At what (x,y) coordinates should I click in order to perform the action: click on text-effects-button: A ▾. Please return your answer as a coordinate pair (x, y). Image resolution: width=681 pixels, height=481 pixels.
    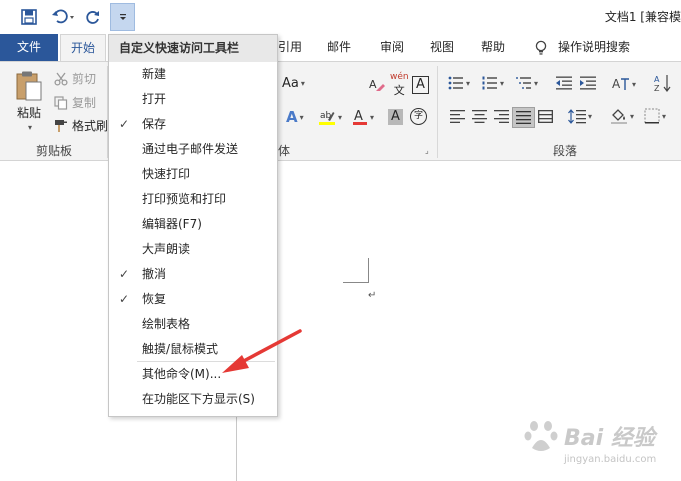
    Looking at the image, I should click on (295, 117).